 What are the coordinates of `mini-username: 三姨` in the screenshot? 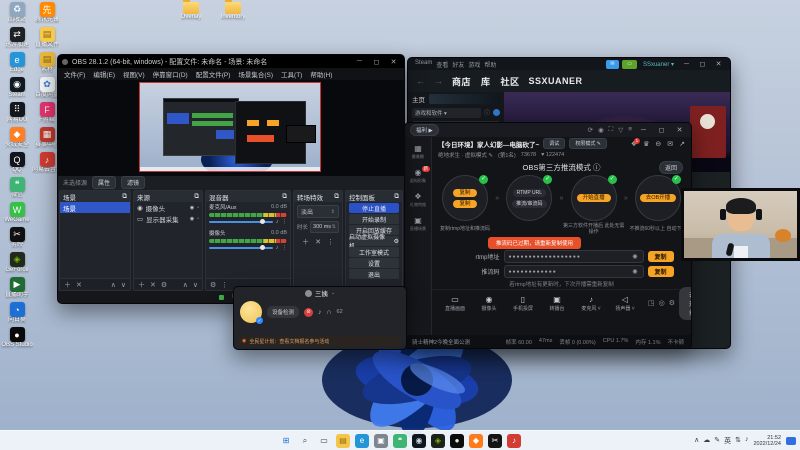 It's located at (321, 293).